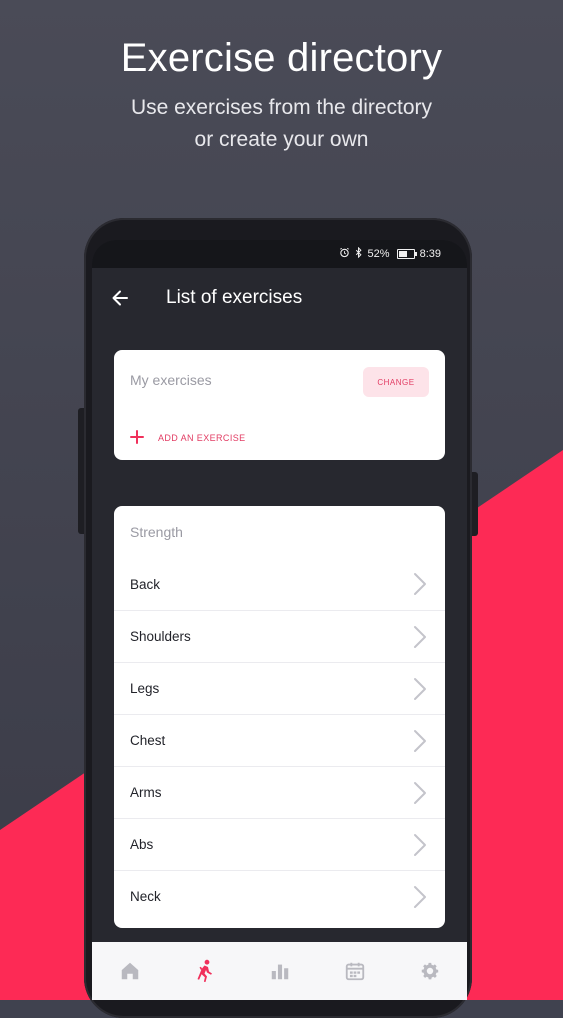  I want to click on battery-percent: 52%, so click(378, 254).